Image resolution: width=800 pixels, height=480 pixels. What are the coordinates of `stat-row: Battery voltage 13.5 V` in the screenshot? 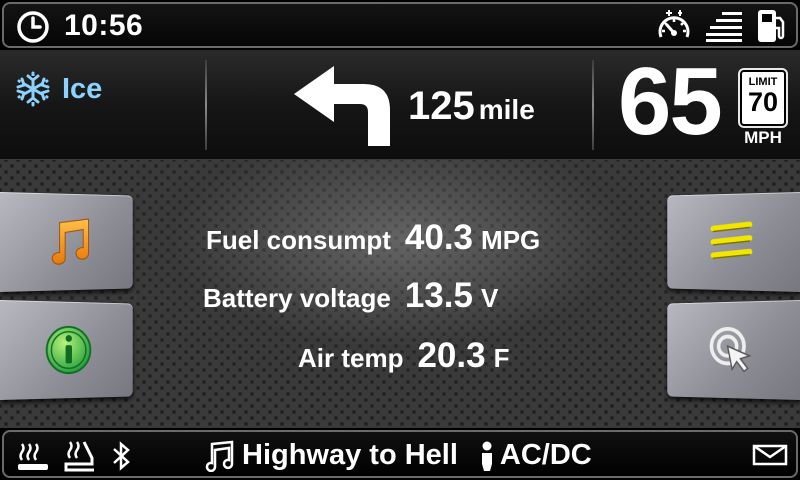 It's located at (350, 296).